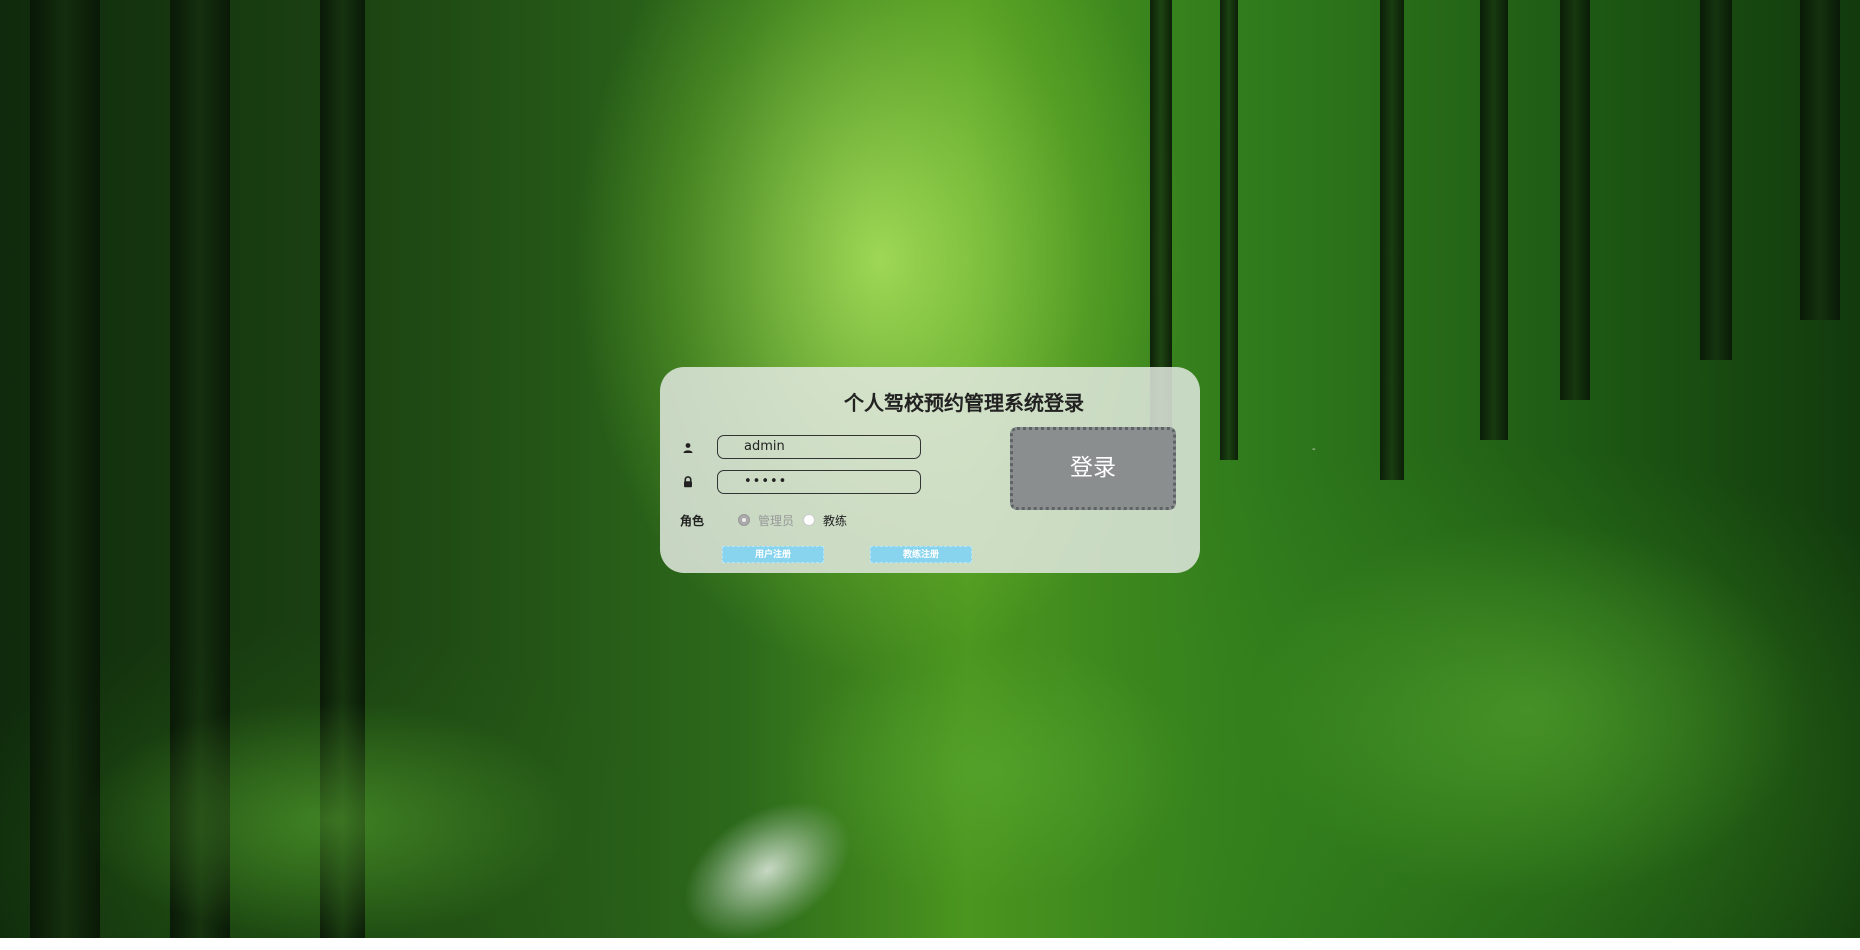  I want to click on role-label: 角色, so click(692, 521).